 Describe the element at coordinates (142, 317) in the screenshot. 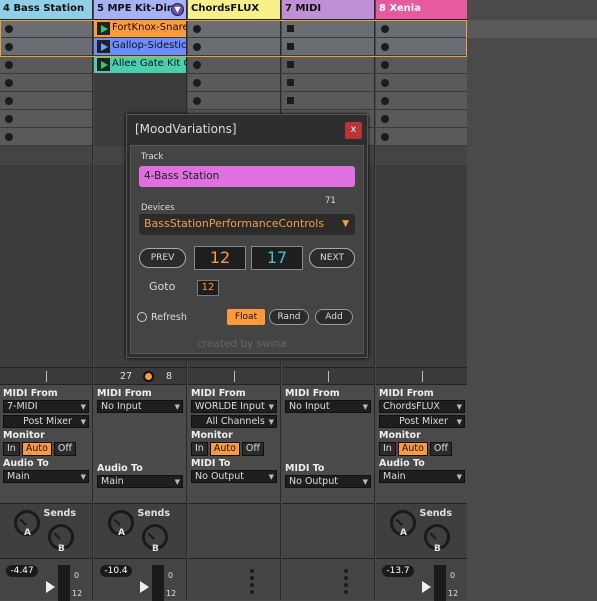

I see `refresh-radio` at that location.